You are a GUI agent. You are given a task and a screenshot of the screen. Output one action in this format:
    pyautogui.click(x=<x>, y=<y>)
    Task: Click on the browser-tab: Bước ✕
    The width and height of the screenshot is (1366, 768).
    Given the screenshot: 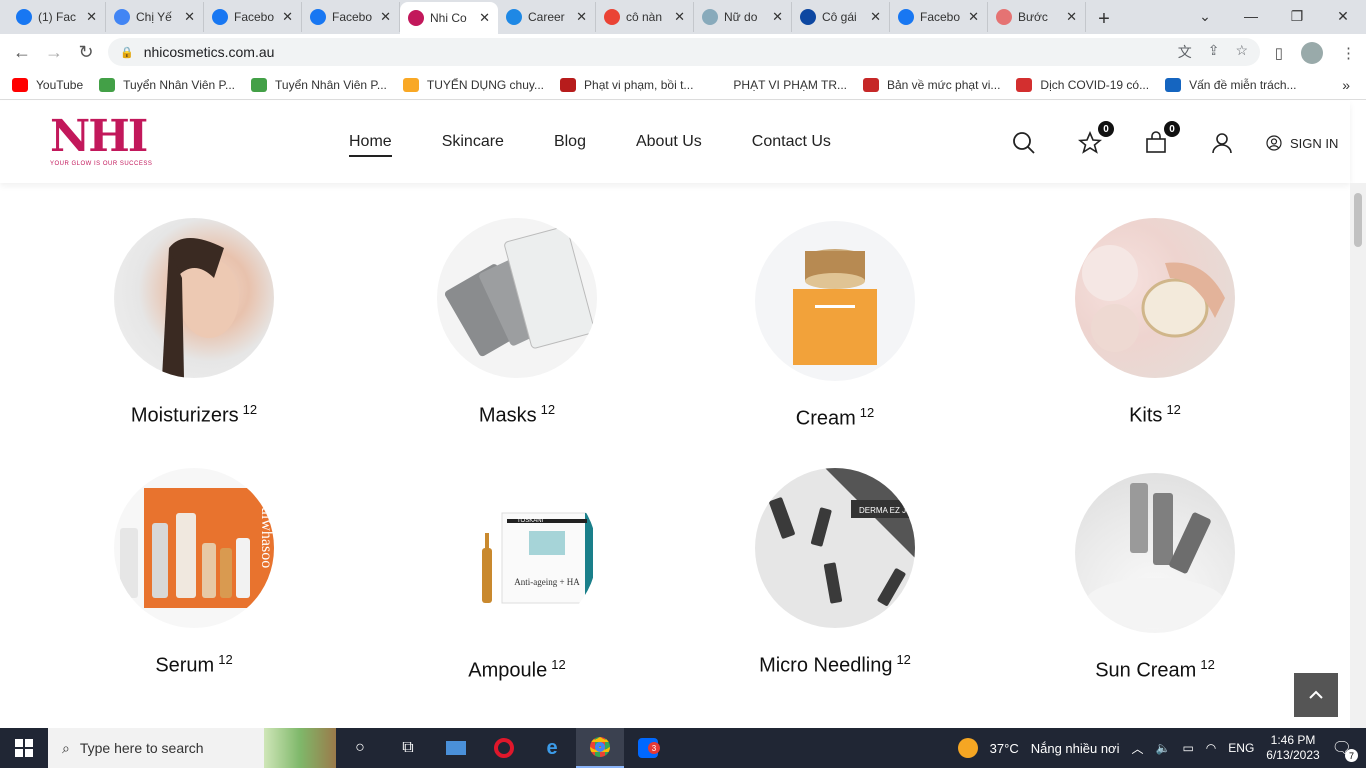 What is the action you would take?
    pyautogui.click(x=1037, y=17)
    